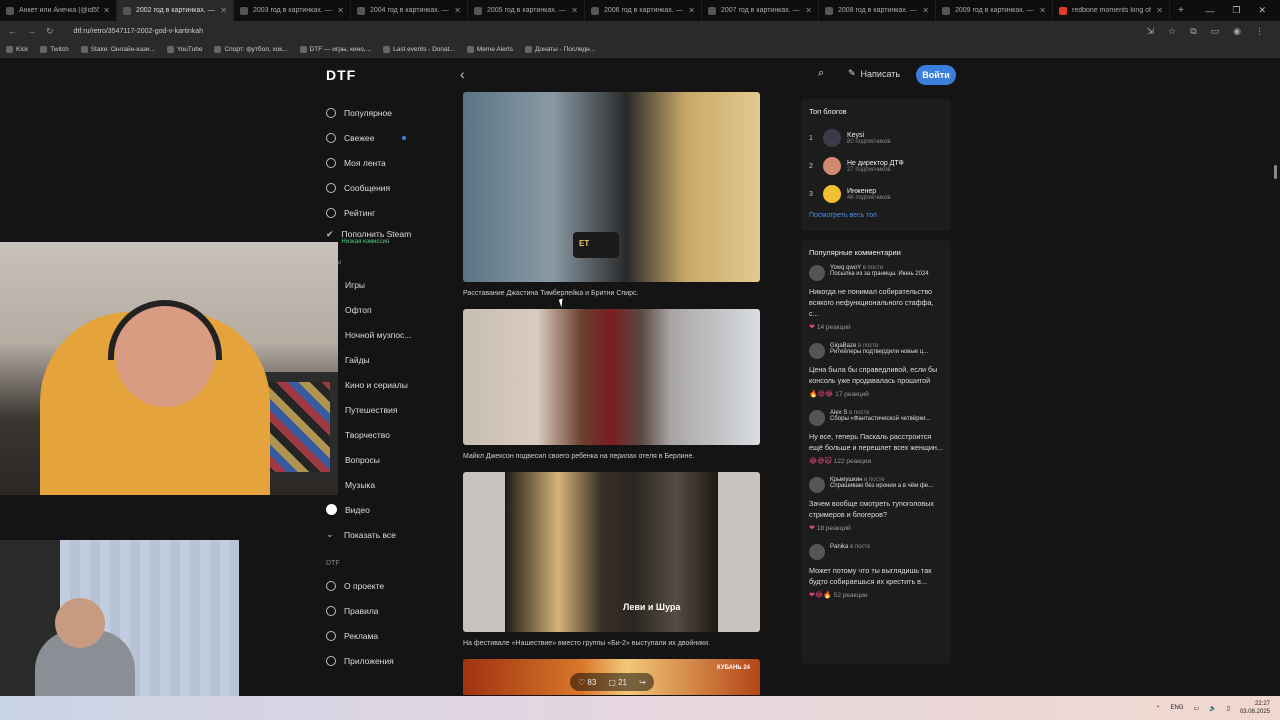  I want to click on minimize-icon: —, so click(1209, 11).